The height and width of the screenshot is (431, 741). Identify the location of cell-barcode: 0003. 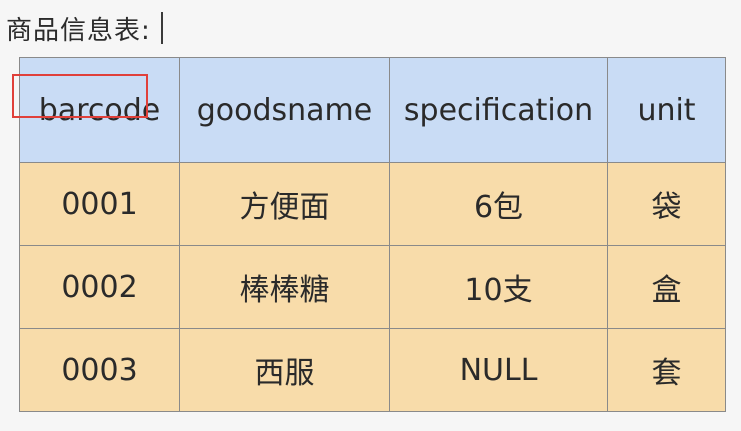
(99, 370).